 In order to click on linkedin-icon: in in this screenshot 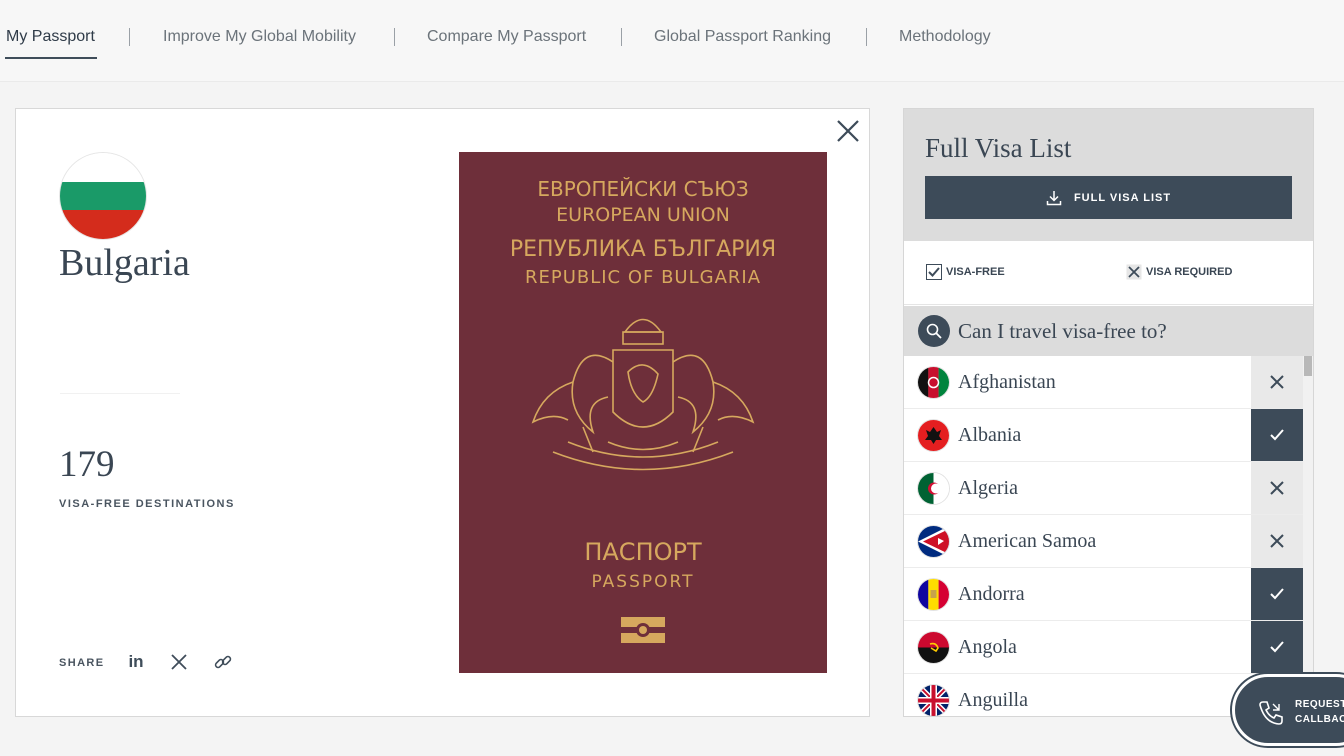, I will do `click(136, 662)`.